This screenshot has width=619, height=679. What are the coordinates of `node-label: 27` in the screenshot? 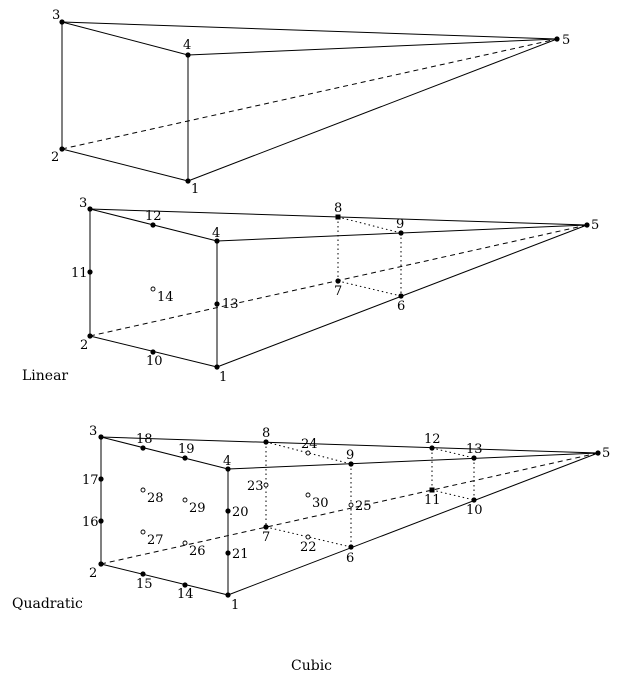 It's located at (155, 540).